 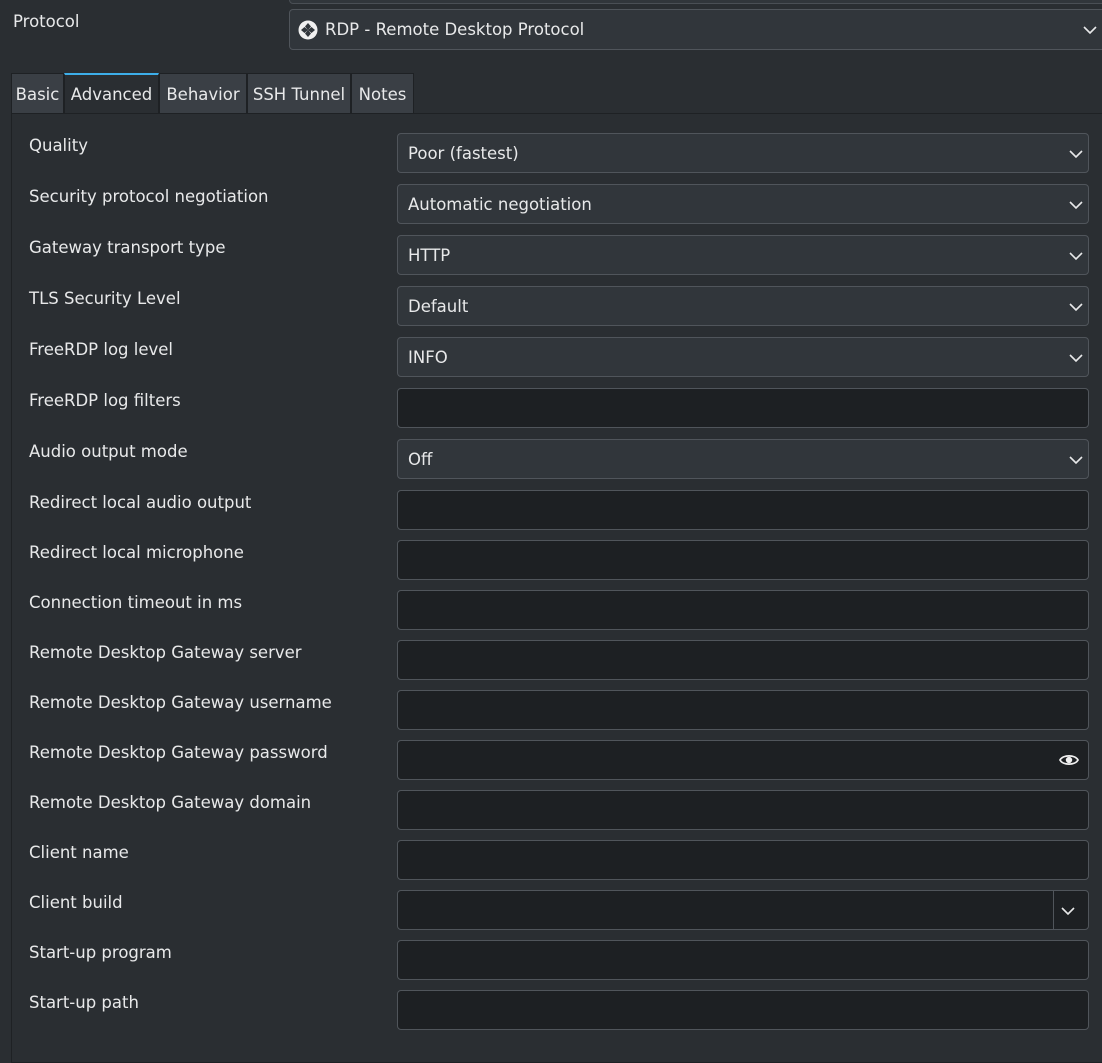 I want to click on freerdp-log-filters-input, so click(x=743, y=408).